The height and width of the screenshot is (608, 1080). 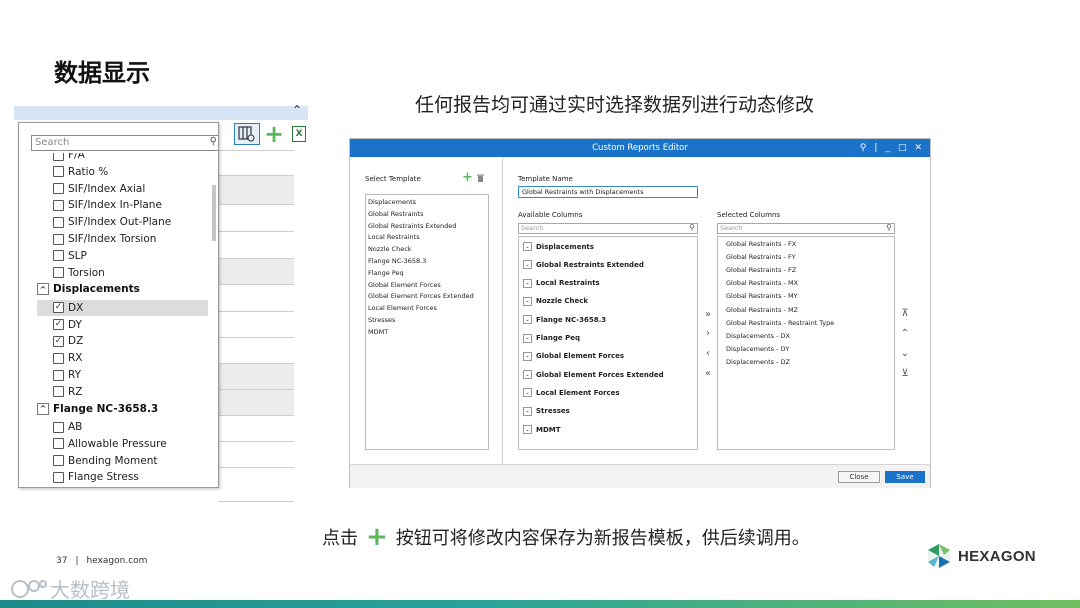 I want to click on selected-column-item: Global Restraints - FY, so click(x=761, y=257).